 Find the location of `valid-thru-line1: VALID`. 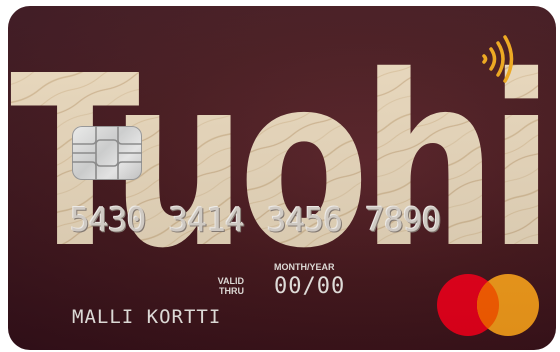

valid-thru-line1: VALID is located at coordinates (230, 281).